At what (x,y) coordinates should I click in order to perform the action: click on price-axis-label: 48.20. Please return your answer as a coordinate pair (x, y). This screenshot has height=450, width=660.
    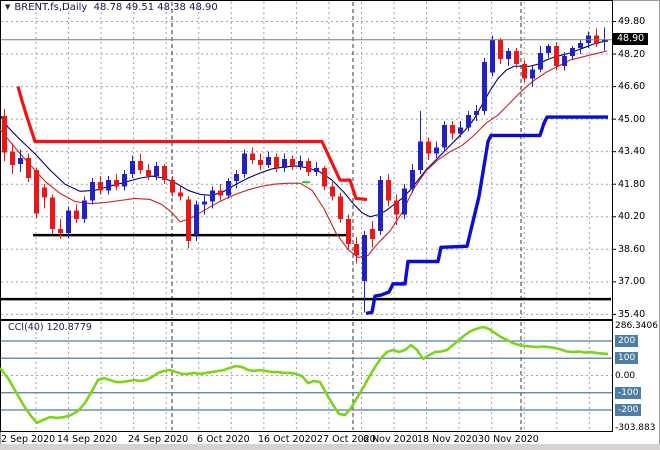
    Looking at the image, I should click on (632, 54).